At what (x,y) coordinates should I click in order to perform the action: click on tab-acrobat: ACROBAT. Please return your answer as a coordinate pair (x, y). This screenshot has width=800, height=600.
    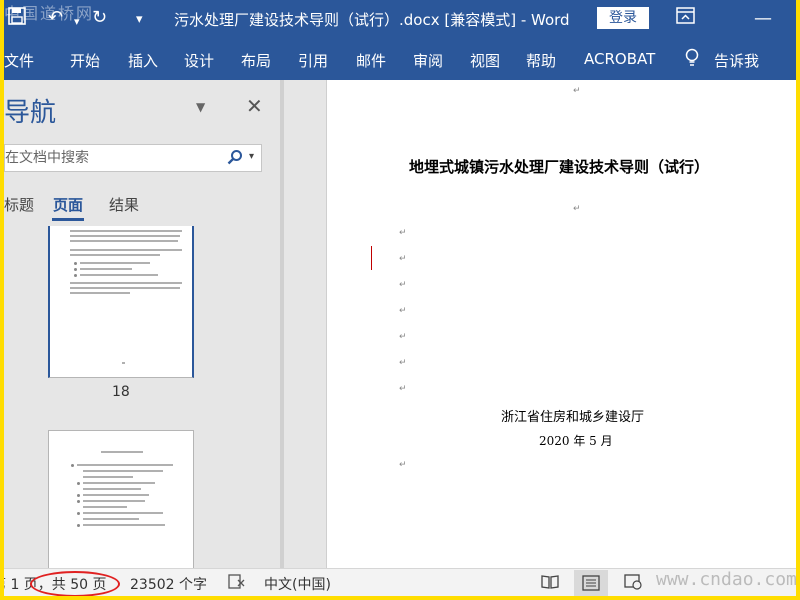
    Looking at the image, I should click on (619, 59).